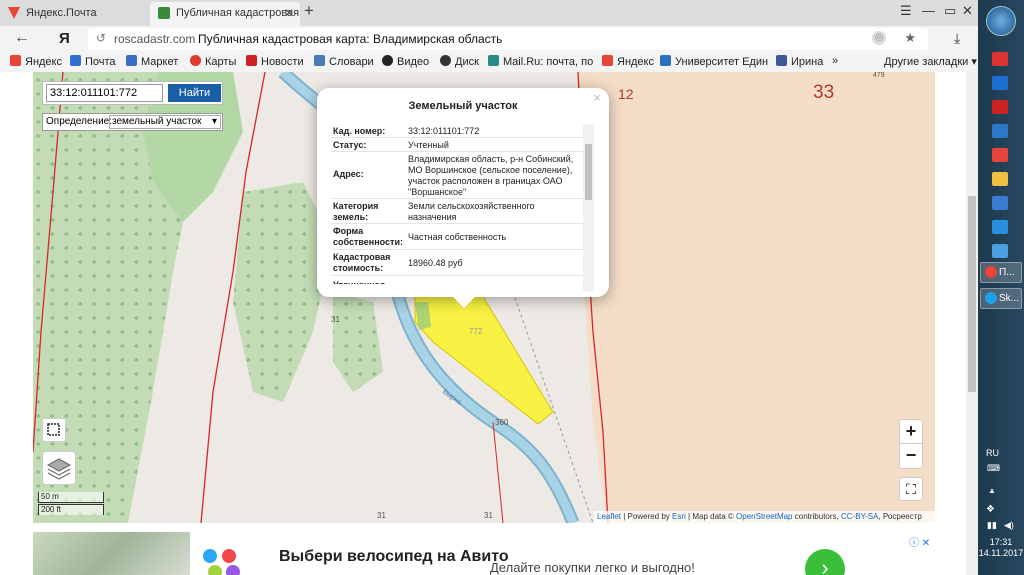  Describe the element at coordinates (1001, 548) in the screenshot. I see `system-clock: 17:31 14.11.2017` at that location.